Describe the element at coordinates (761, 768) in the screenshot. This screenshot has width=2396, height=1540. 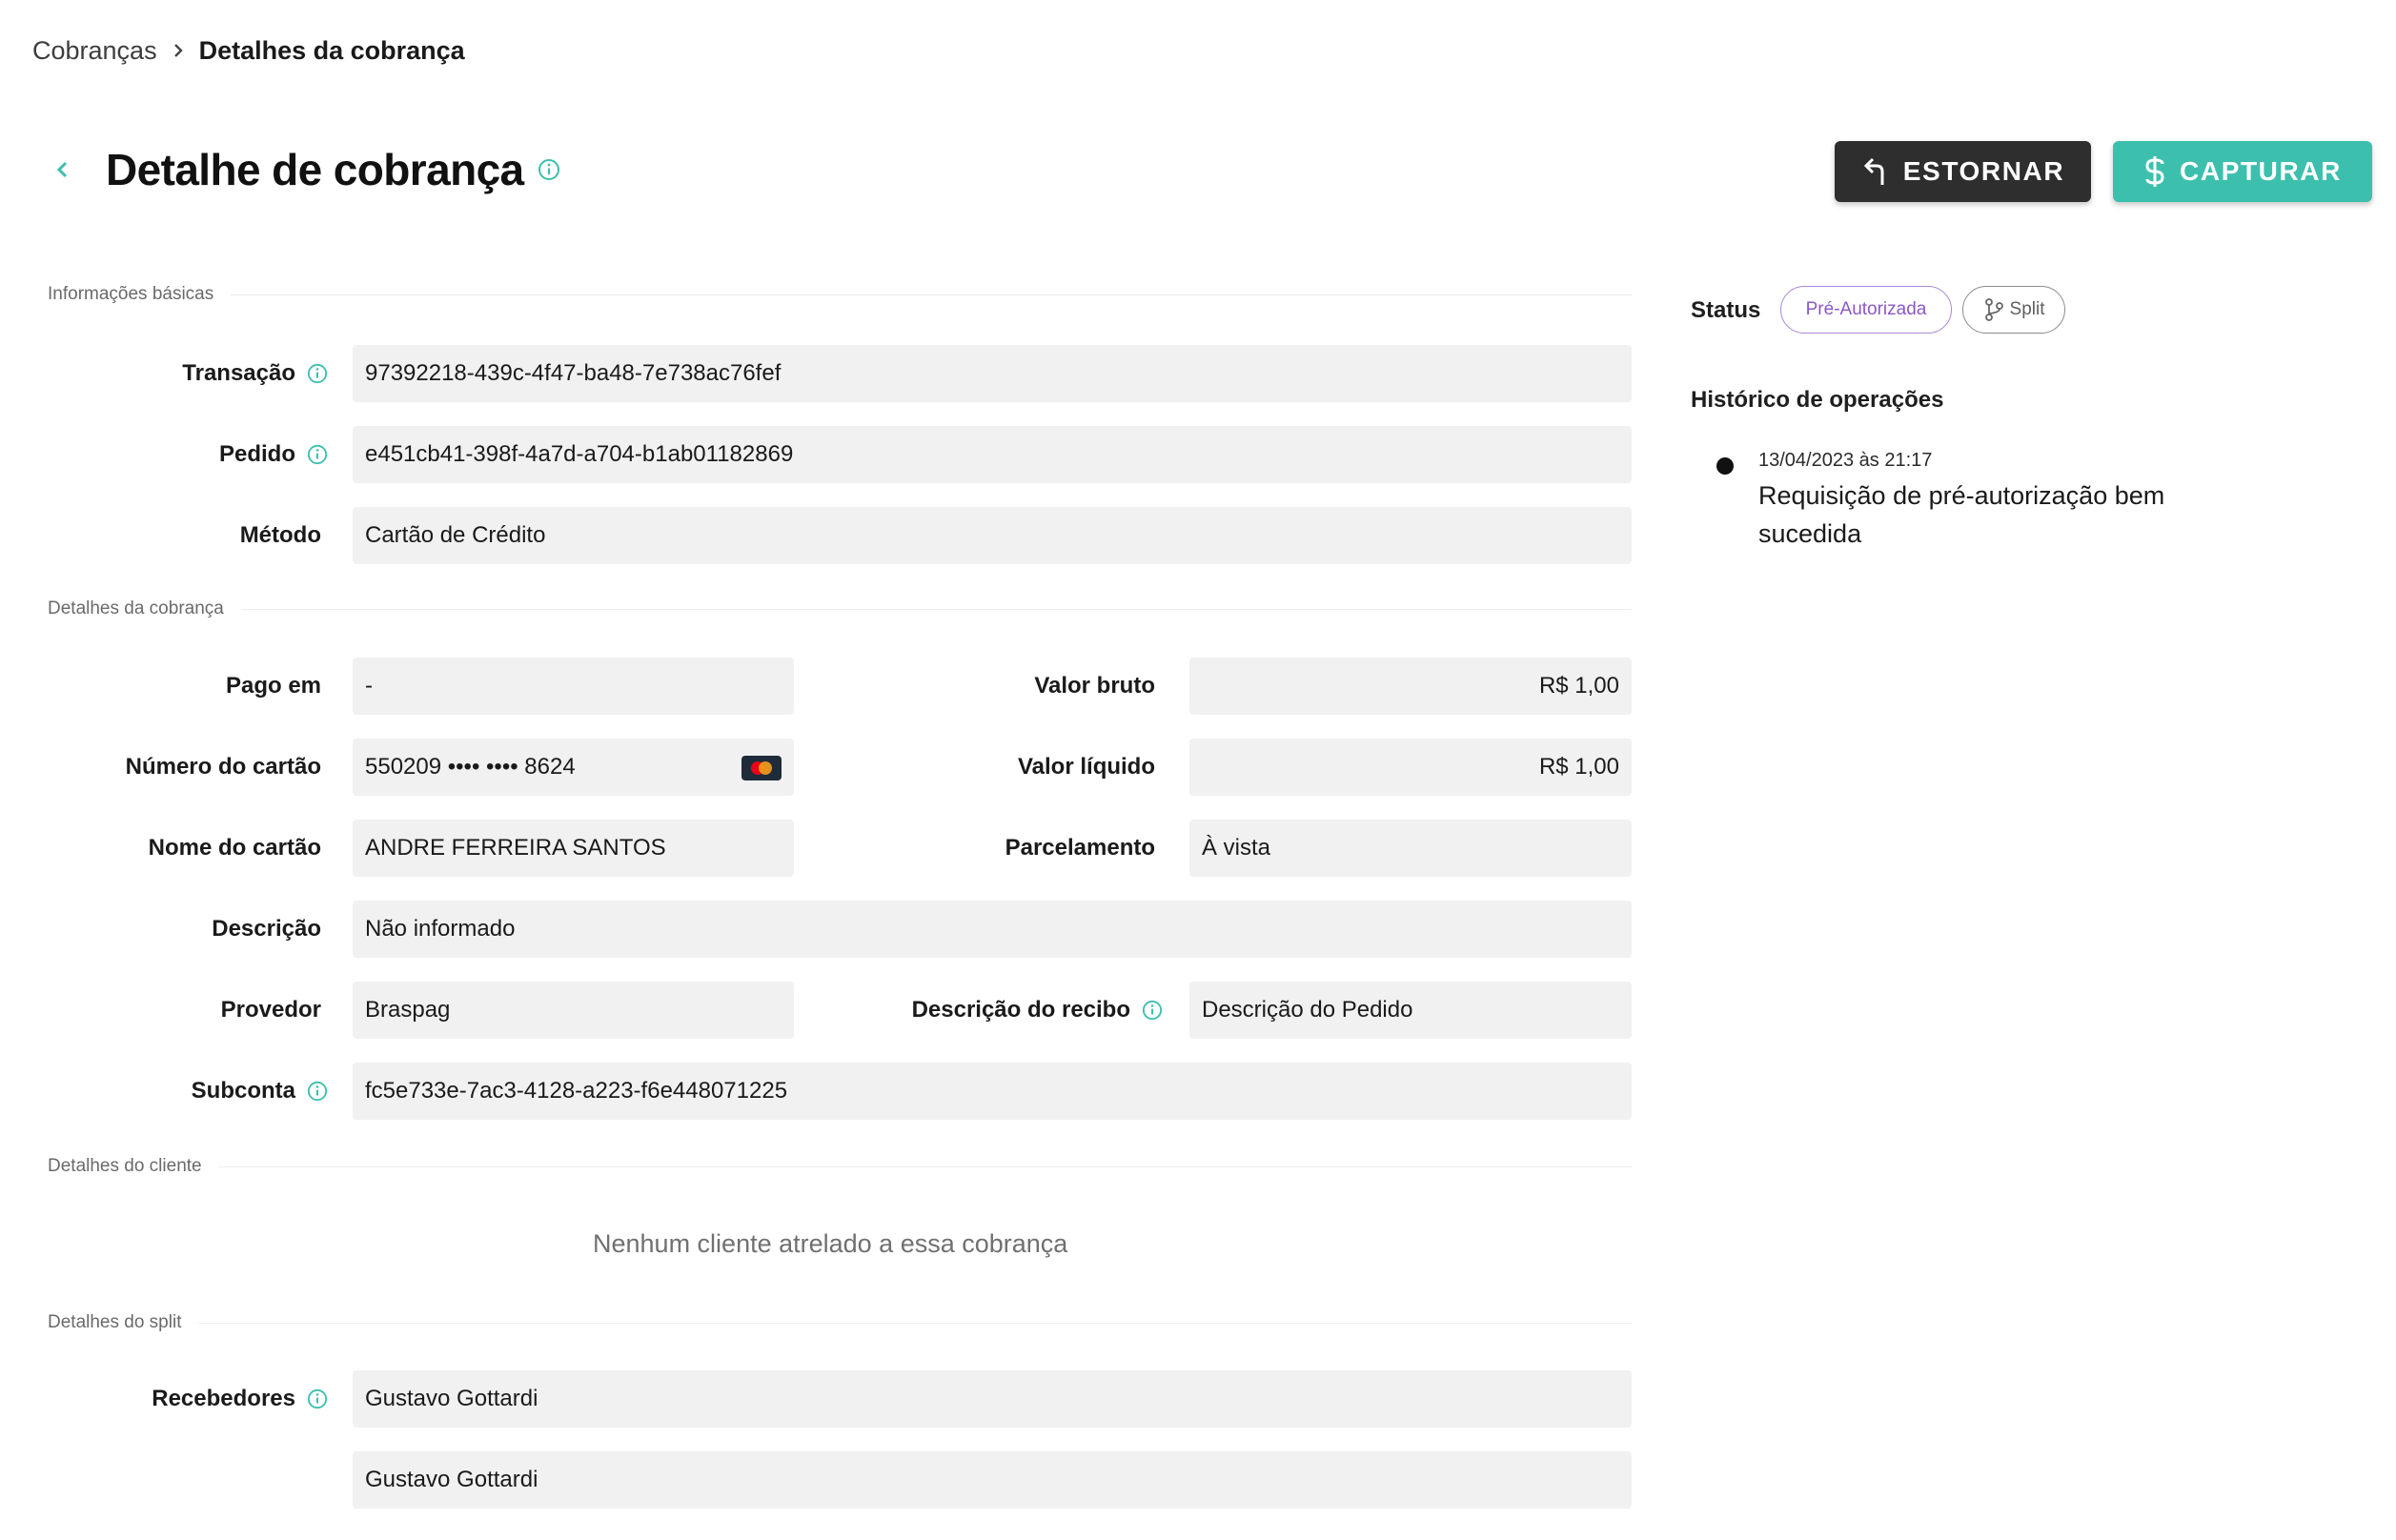
I see `mastercard-icon` at that location.